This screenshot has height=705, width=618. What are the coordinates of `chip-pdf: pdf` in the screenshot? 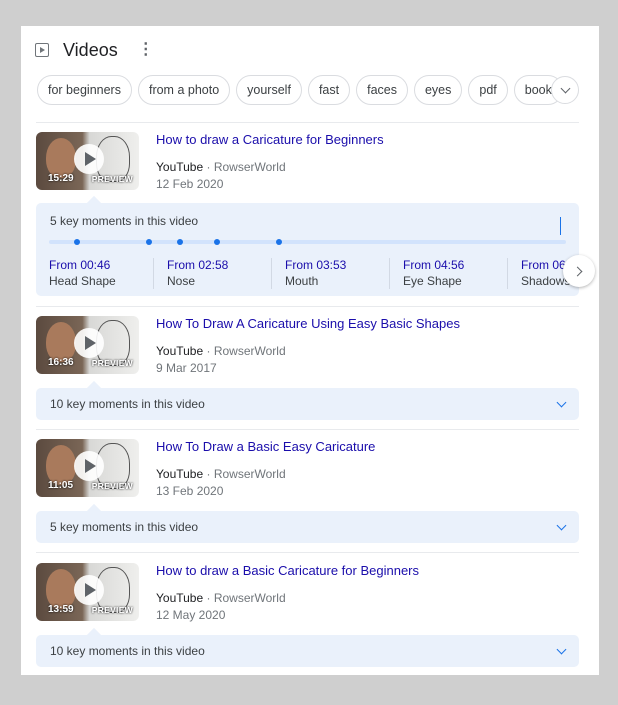 It's located at (488, 90).